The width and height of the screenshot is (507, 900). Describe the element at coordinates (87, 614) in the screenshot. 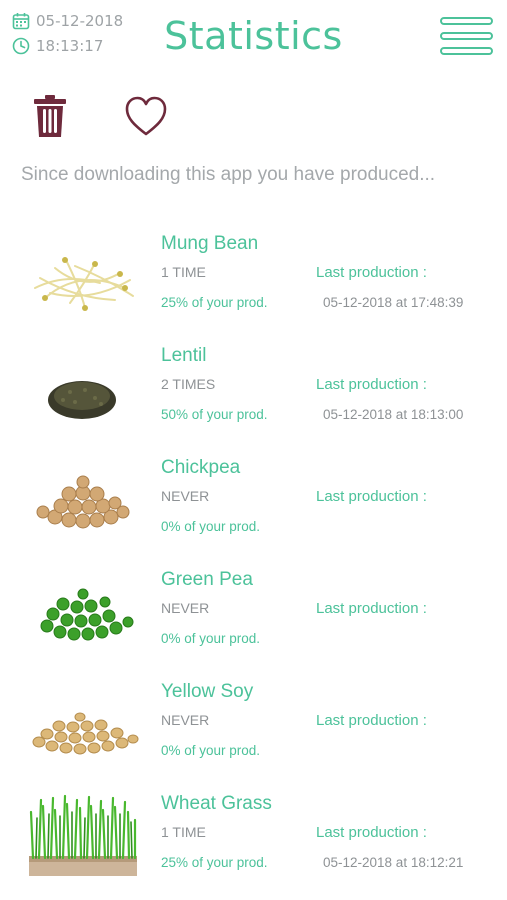

I see `green-pea-image` at that location.